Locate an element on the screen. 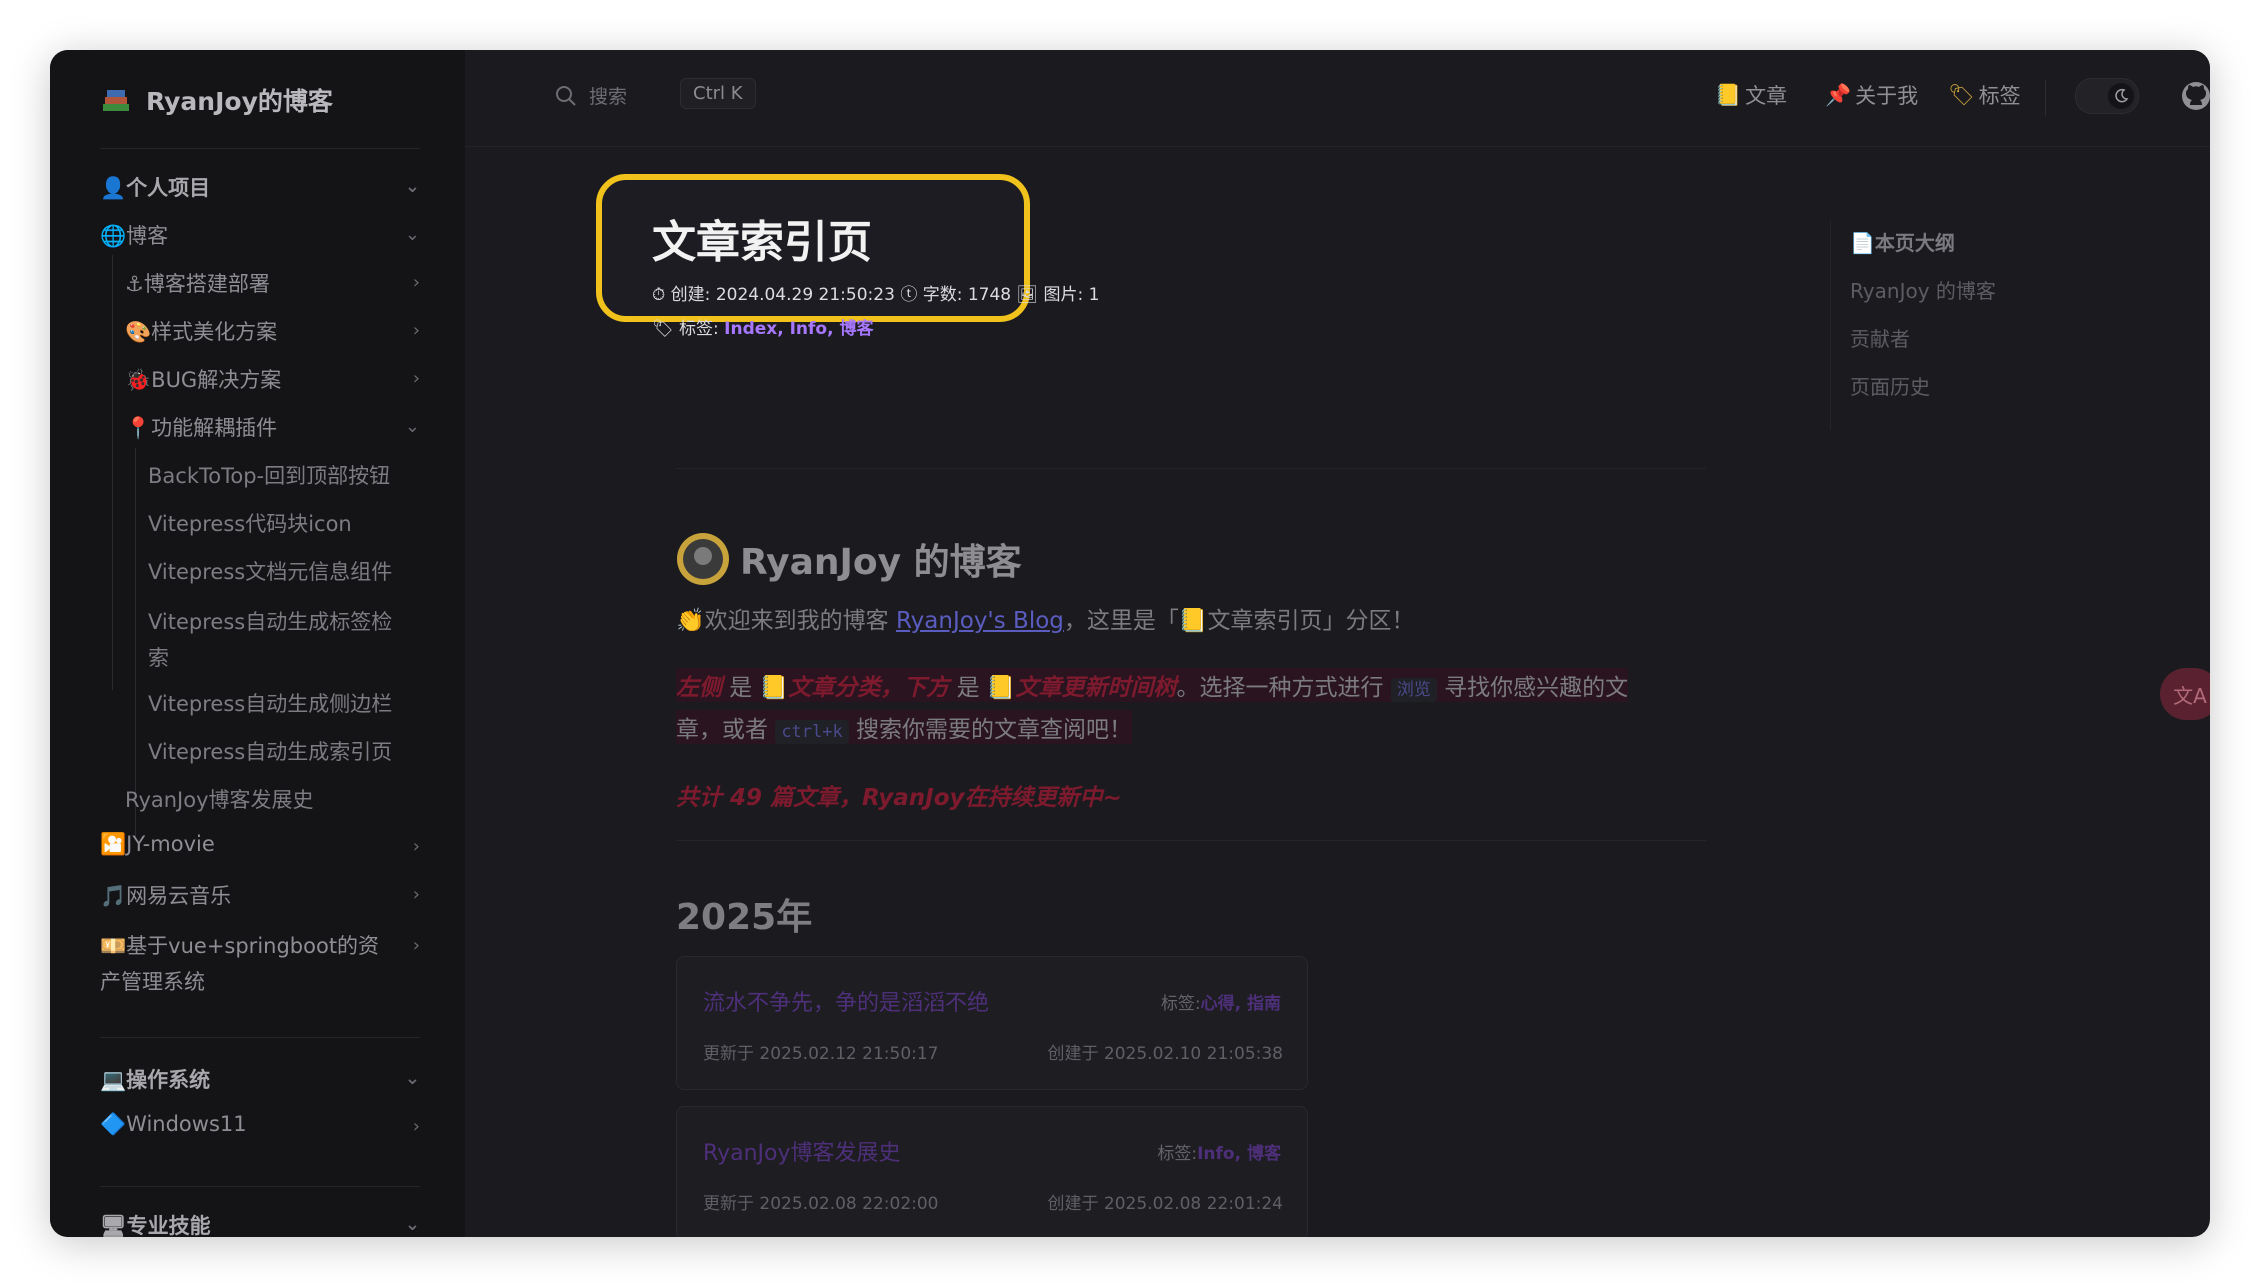 This screenshot has height=1287, width=2260. theme-toggle is located at coordinates (2107, 96).